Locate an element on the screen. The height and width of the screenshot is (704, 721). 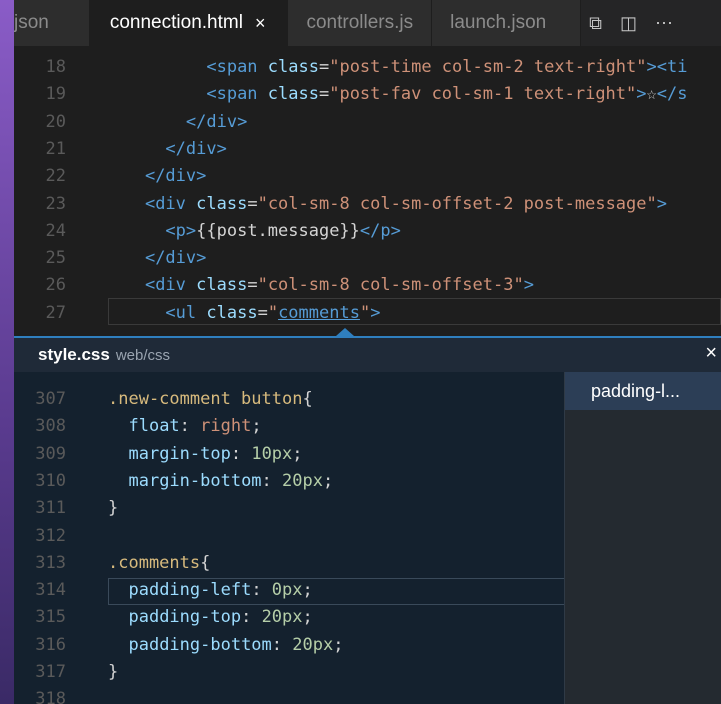
code-line: 22 </div> is located at coordinates (367, 176).